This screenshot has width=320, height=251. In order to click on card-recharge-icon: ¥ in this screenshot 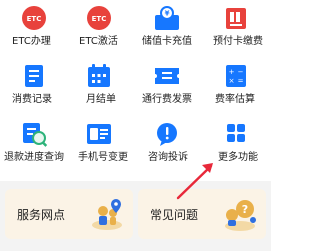, I will do `click(167, 18)`.